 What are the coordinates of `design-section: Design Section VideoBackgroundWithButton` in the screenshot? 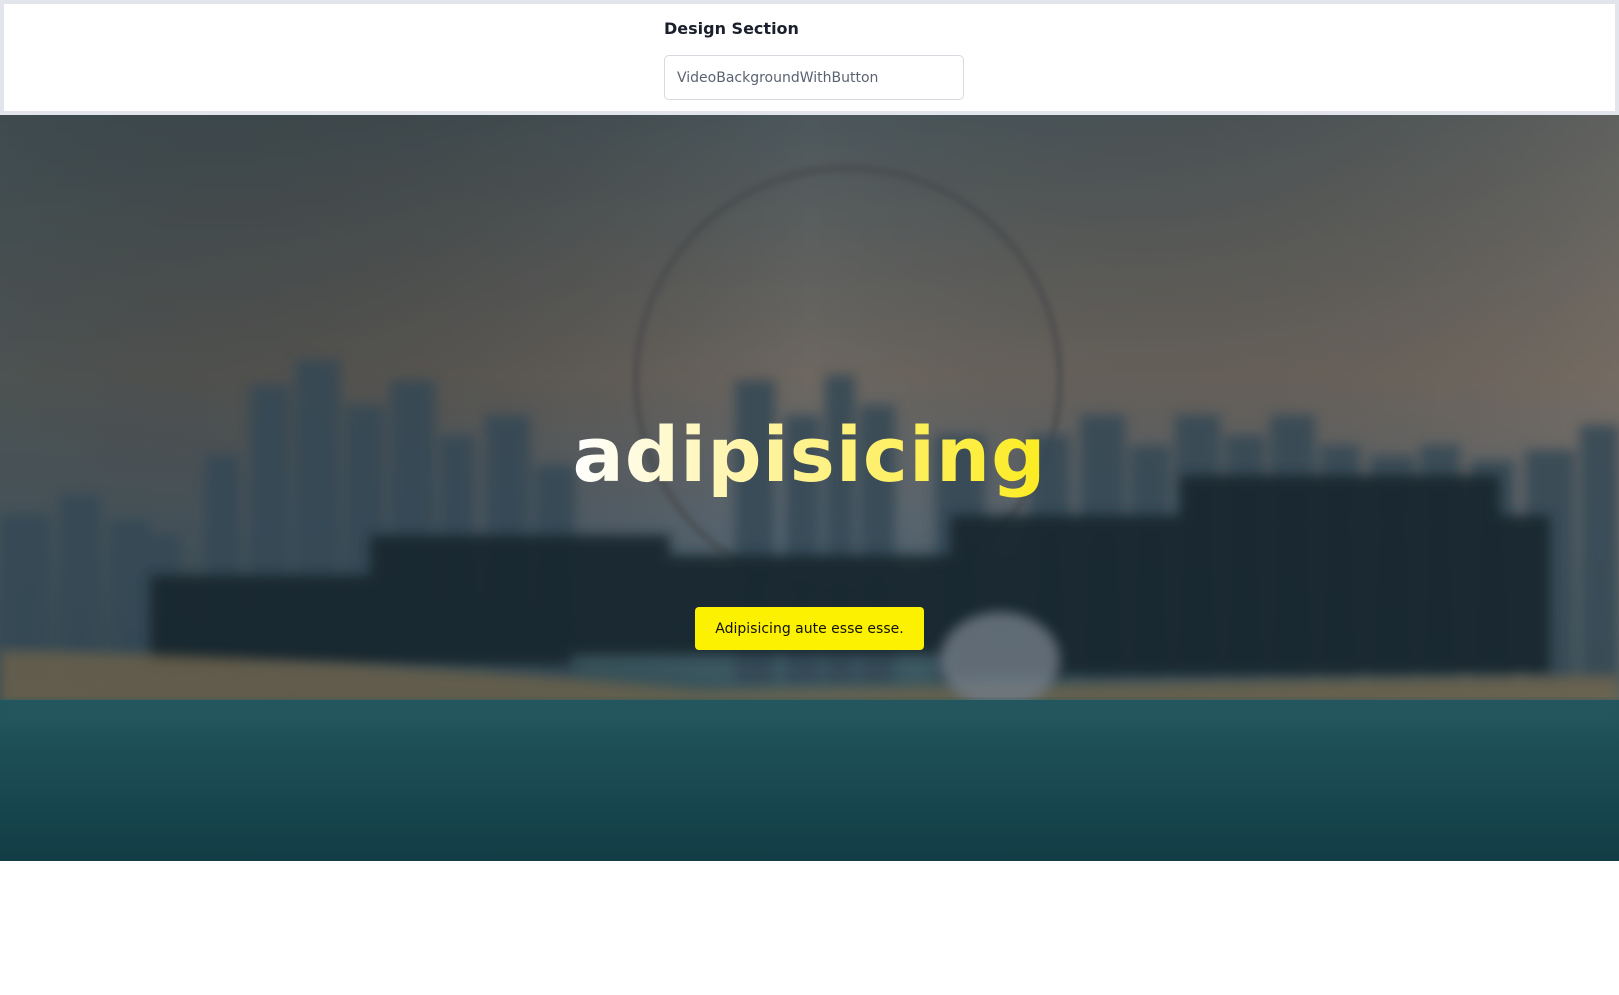 It's located at (812, 59).